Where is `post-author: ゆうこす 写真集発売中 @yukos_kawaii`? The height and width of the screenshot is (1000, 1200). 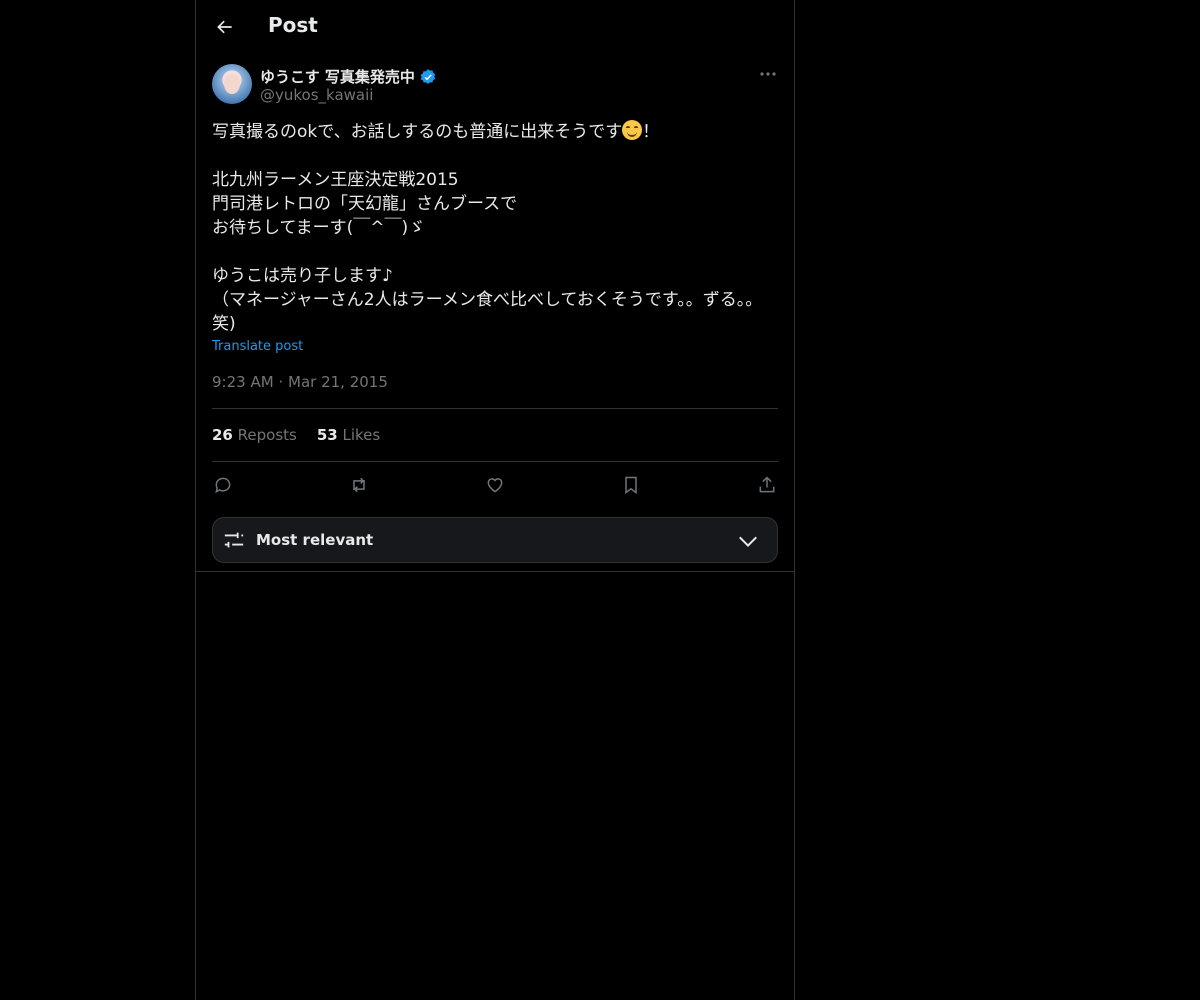
post-author: ゆうこす 写真集発売中 @yukos_kawaii is located at coordinates (495, 85).